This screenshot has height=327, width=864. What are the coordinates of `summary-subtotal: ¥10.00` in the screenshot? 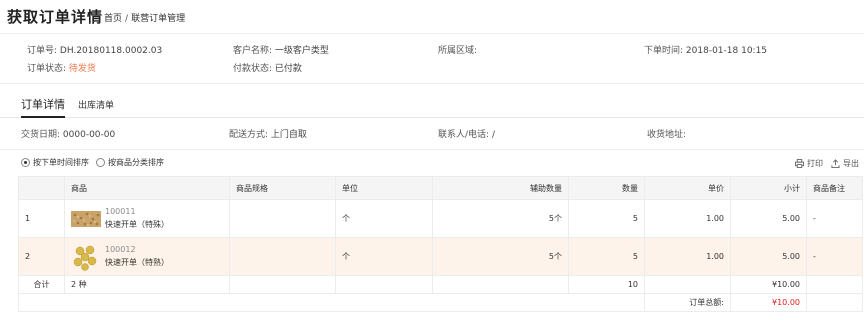 It's located at (768, 284).